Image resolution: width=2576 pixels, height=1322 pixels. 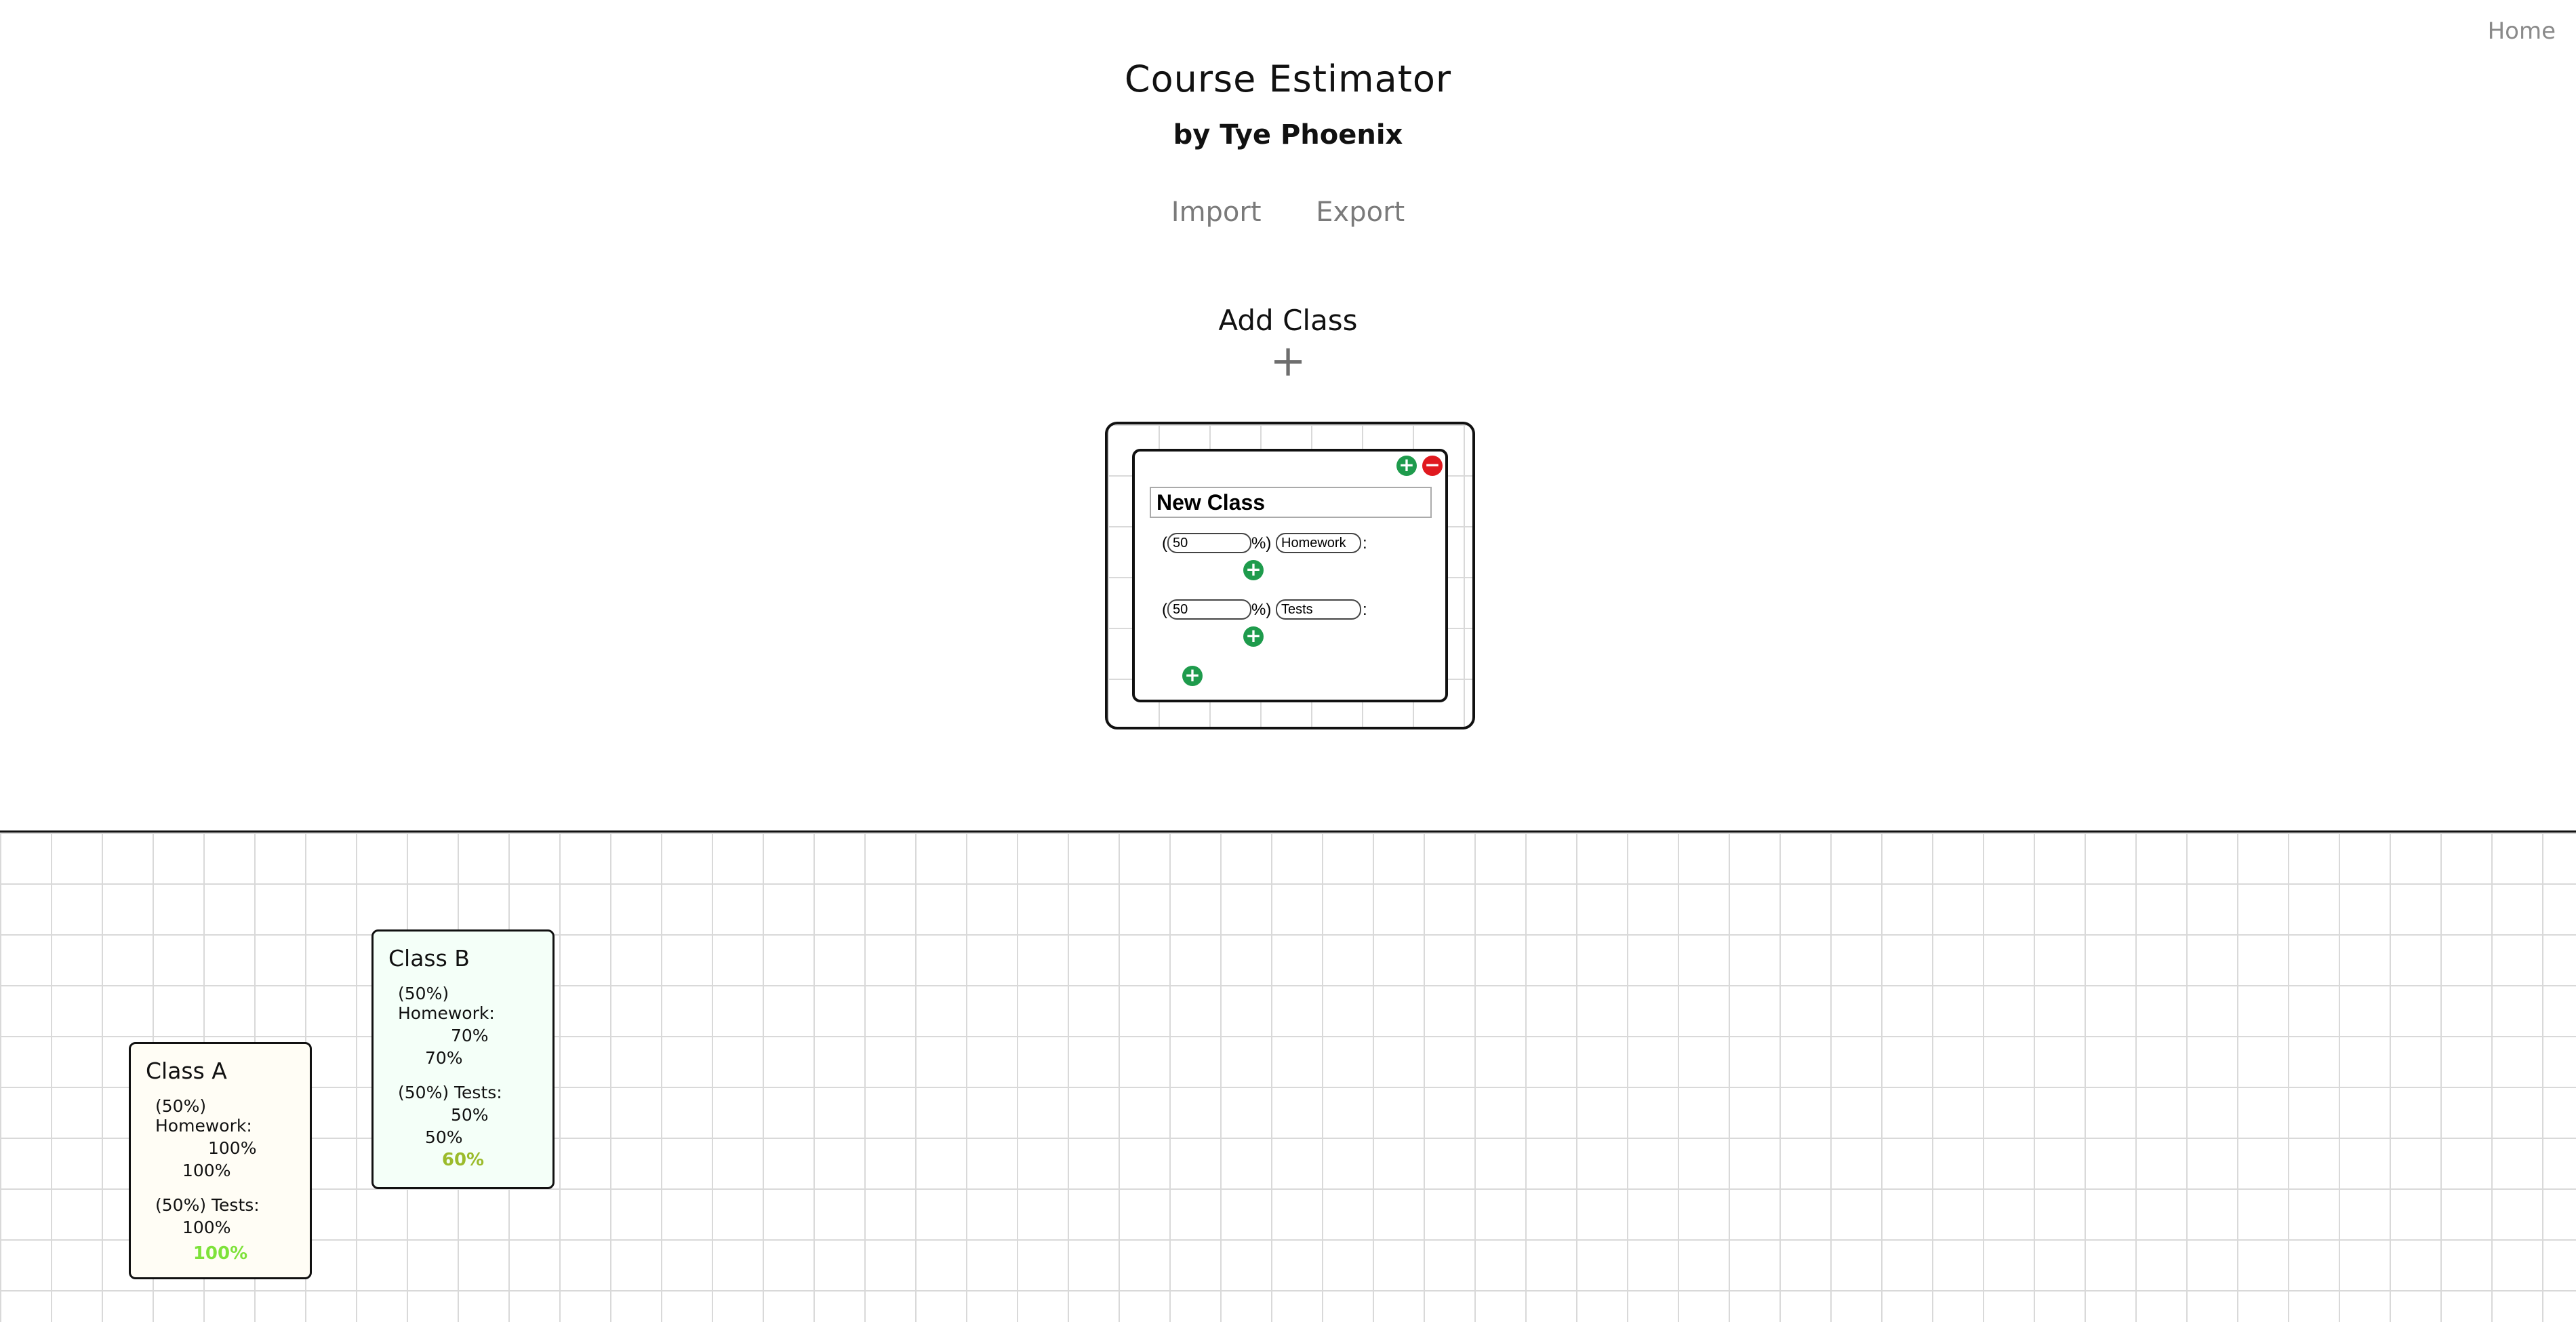 I want to click on add-class-plus-icon: +, so click(x=1288, y=361).